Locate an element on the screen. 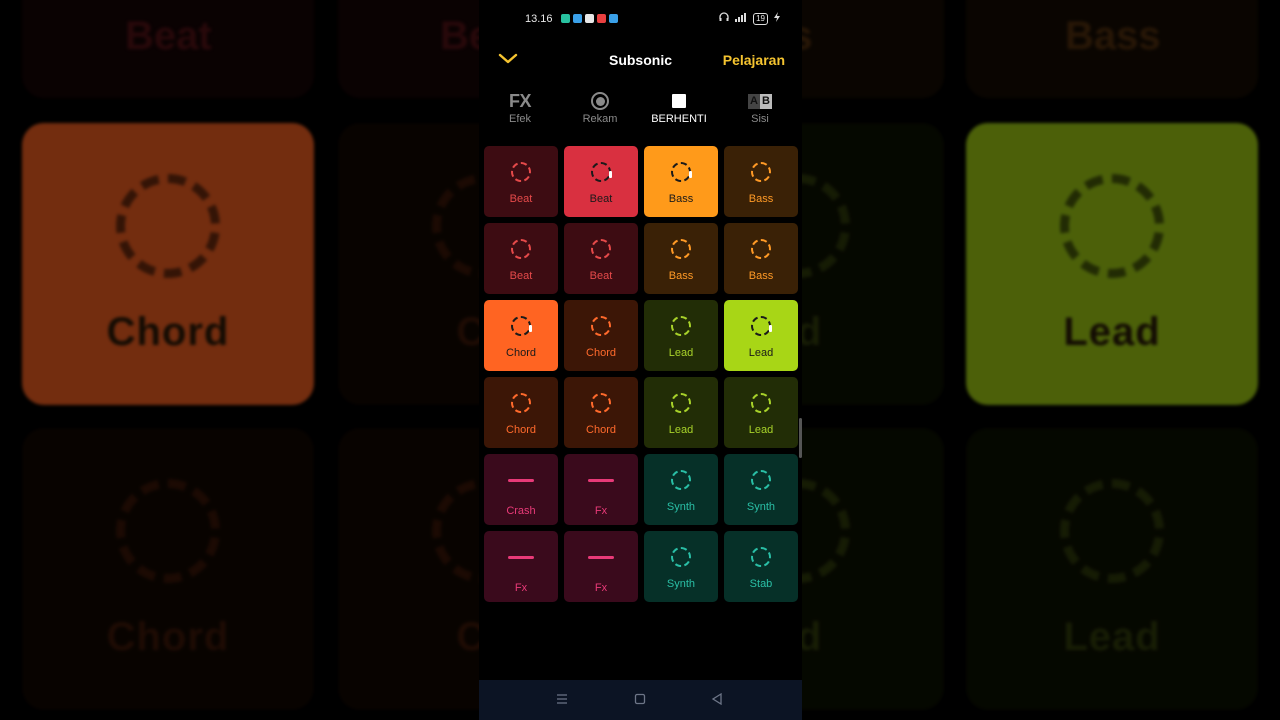 The height and width of the screenshot is (720, 1280). app-header: Subsonic Pelajaran is located at coordinates (640, 60).